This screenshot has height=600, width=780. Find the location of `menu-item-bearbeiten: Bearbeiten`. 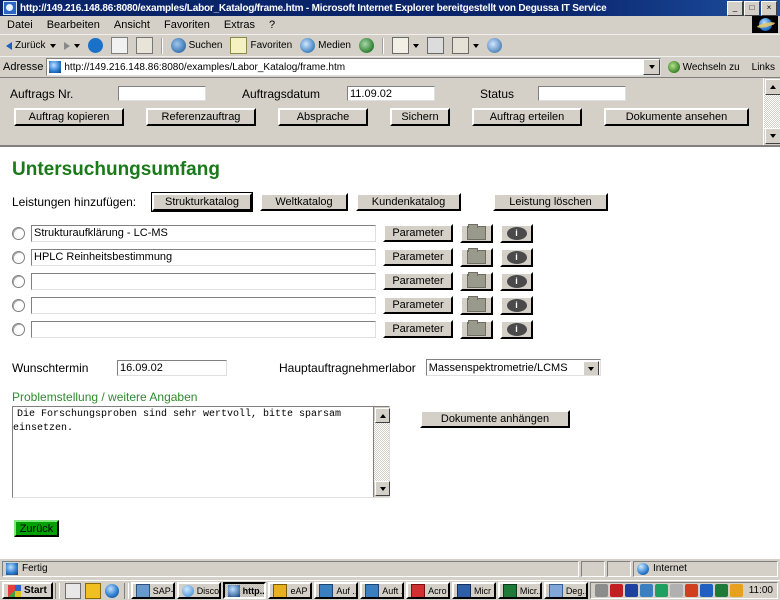

menu-item-bearbeiten: Bearbeiten is located at coordinates (73, 25).